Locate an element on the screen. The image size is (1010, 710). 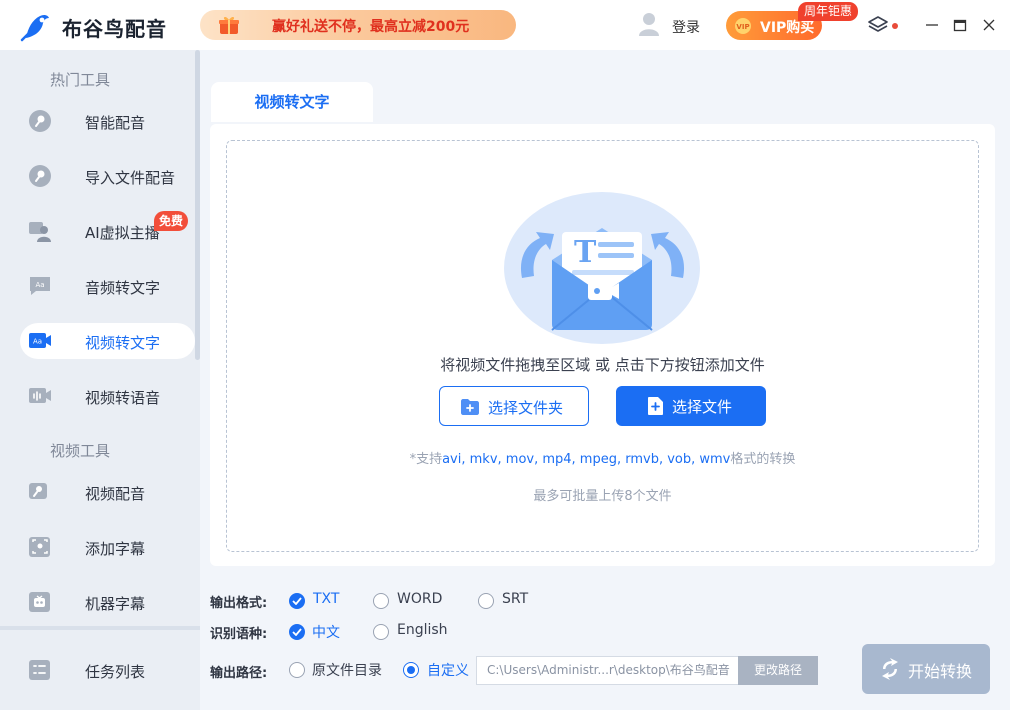
format-txt-label: TXT is located at coordinates (326, 599).